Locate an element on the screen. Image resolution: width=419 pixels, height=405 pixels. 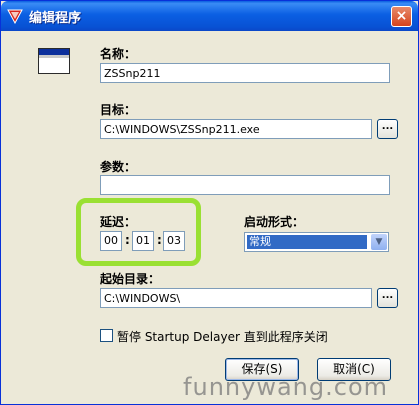
params-field is located at coordinates (245, 185).